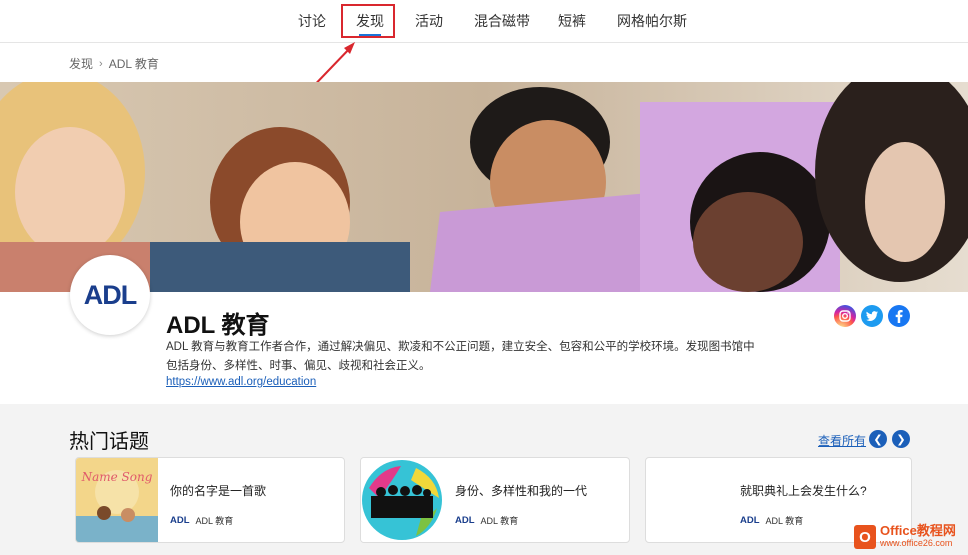 The image size is (968, 555). I want to click on carousel-prev-button: ❮, so click(878, 439).